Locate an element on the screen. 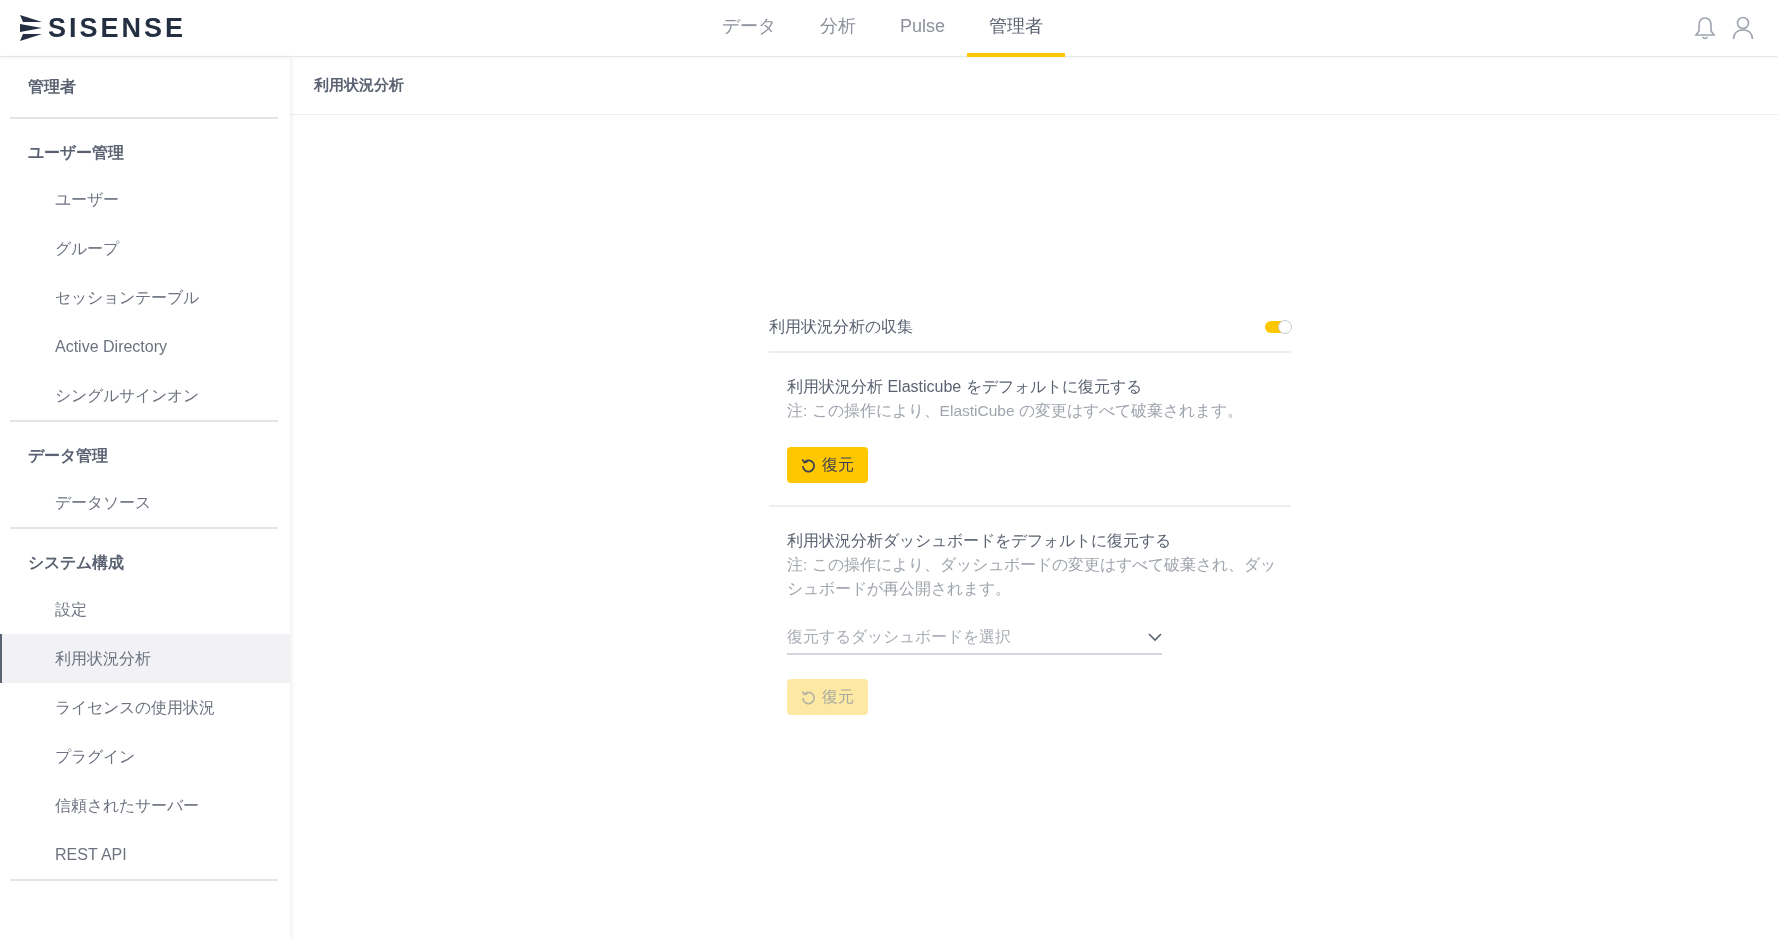 The height and width of the screenshot is (939, 1778). sidebar-item: ユーザー is located at coordinates (145, 199).